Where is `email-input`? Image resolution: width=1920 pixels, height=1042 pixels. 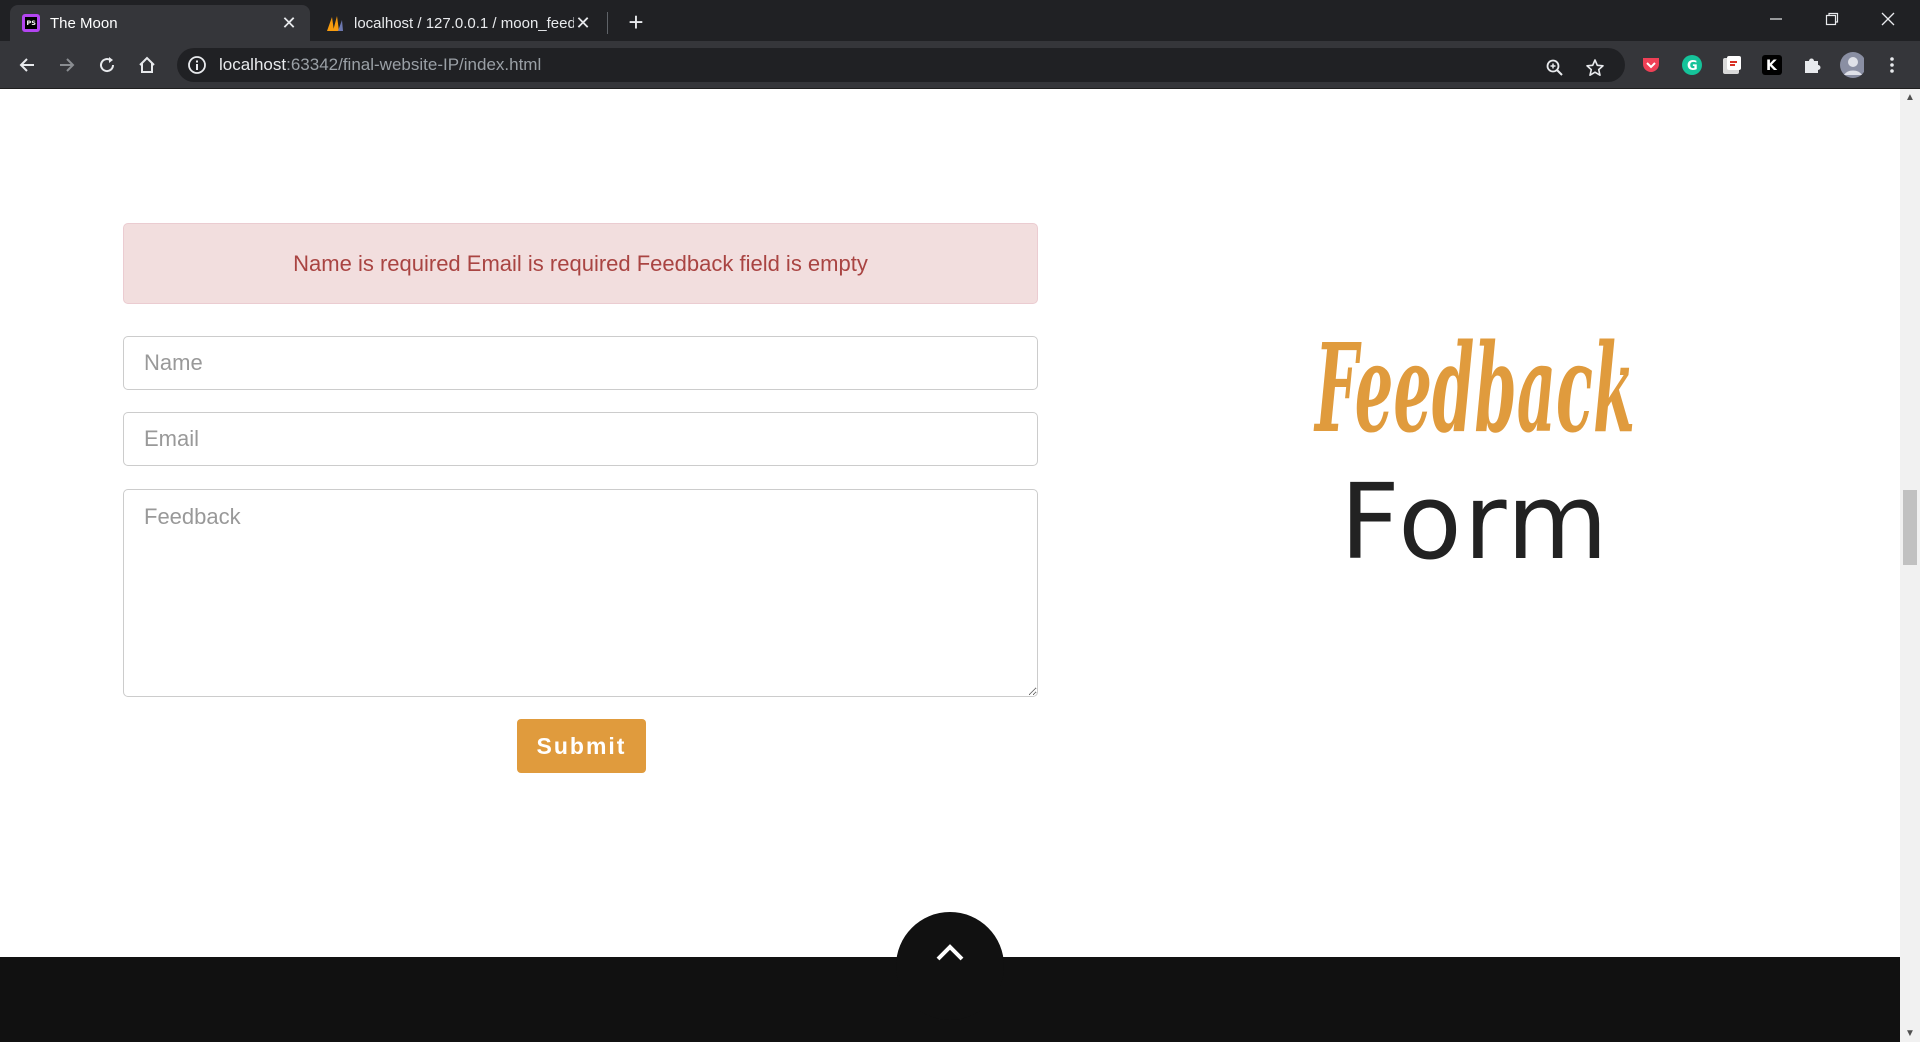 email-input is located at coordinates (580, 439).